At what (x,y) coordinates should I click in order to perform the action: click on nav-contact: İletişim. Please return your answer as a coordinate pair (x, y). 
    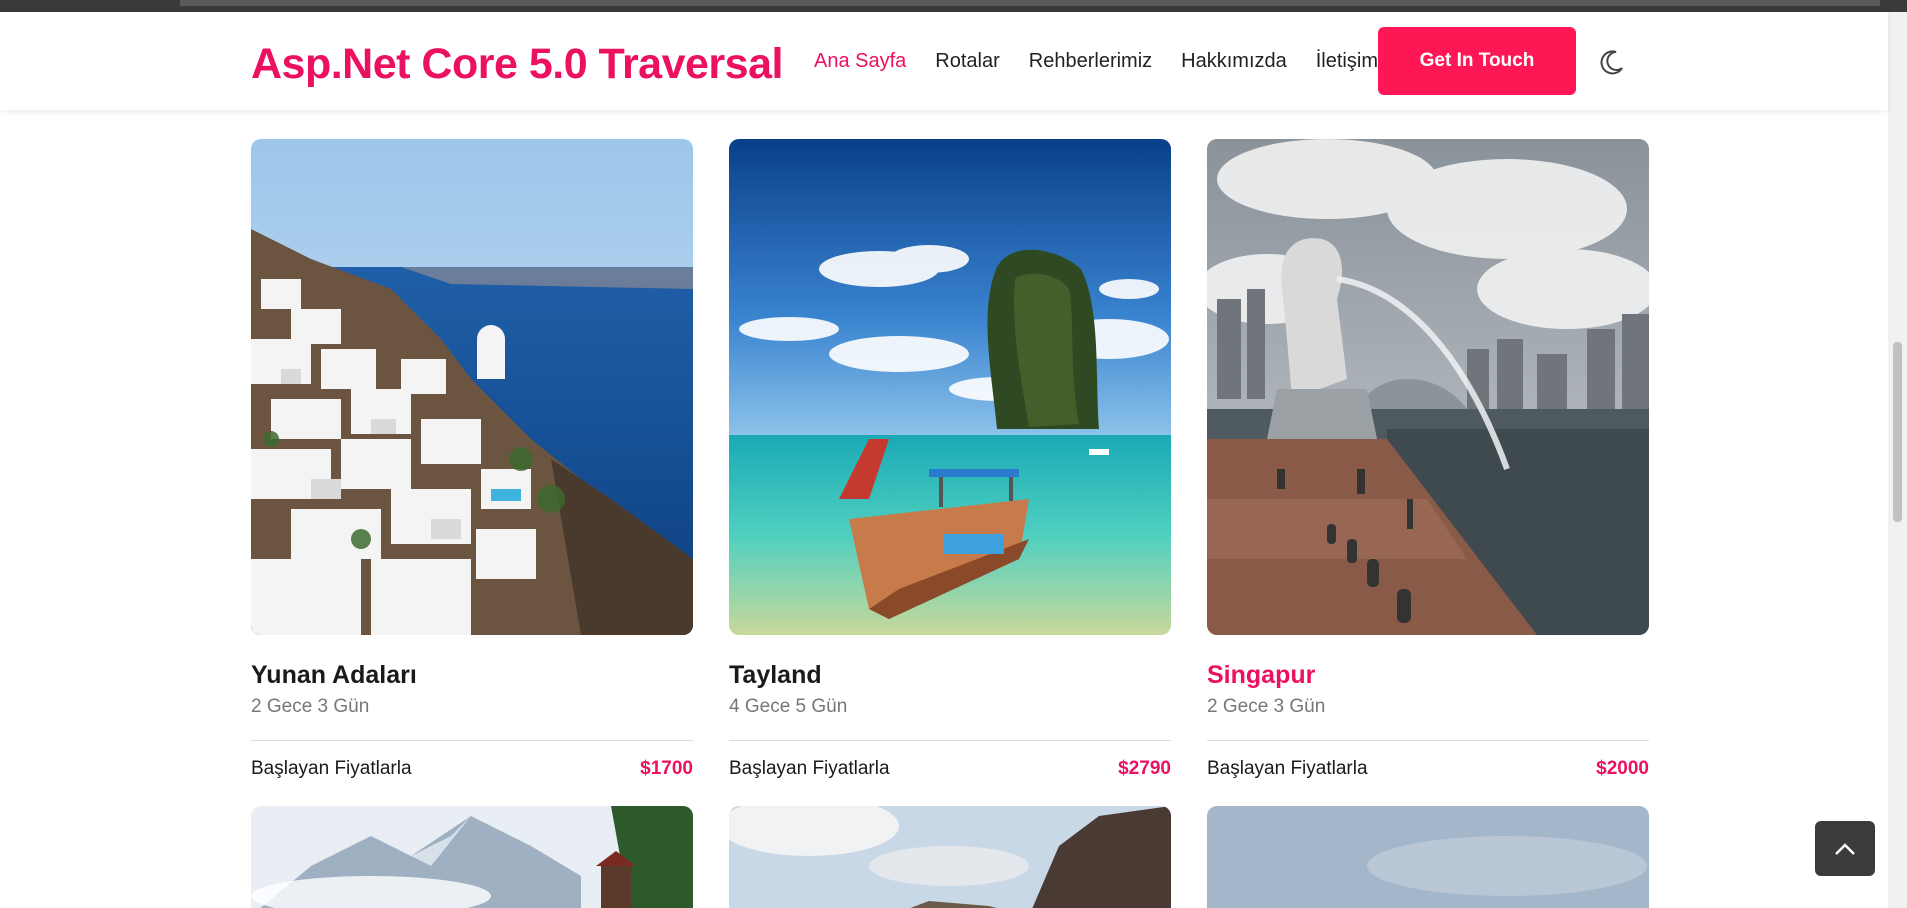
    Looking at the image, I should click on (1347, 61).